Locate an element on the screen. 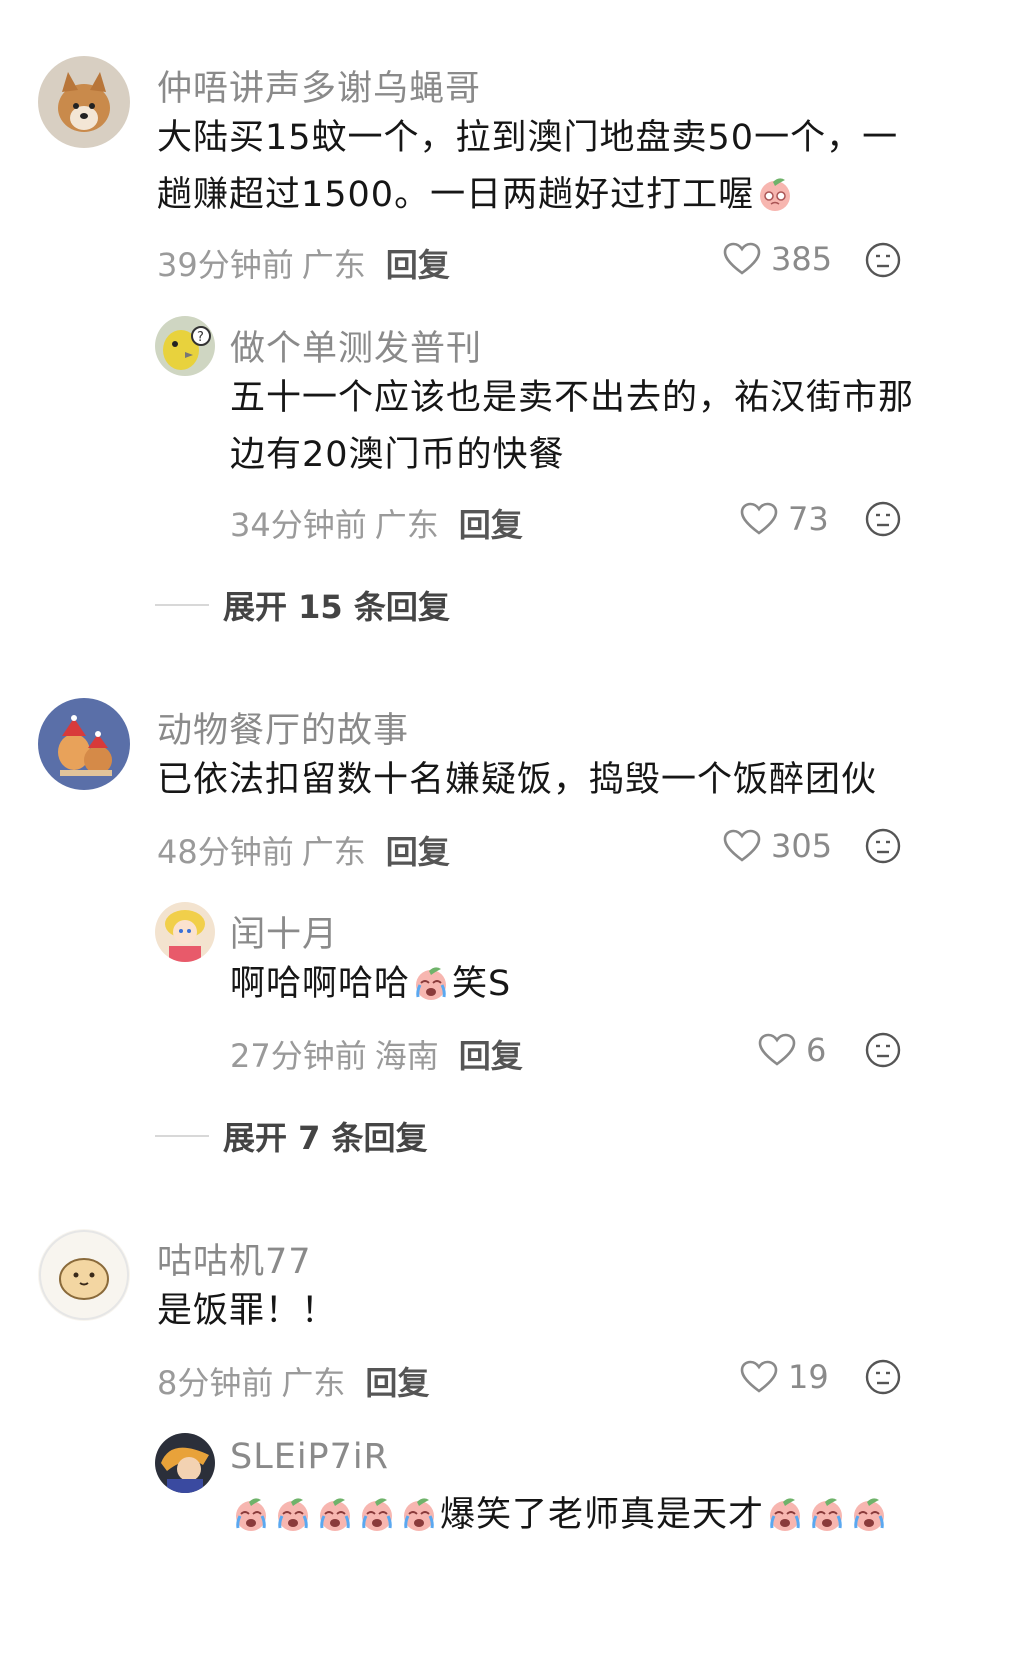 The height and width of the screenshot is (1669, 1016). like-button: 305 is located at coordinates (777, 846).